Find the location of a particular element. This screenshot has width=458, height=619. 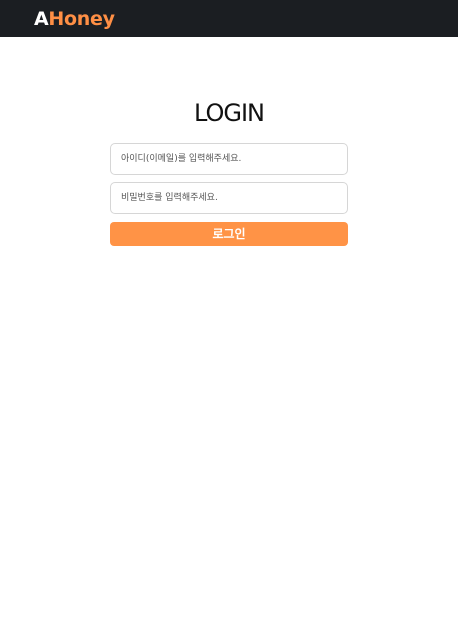

password-field is located at coordinates (229, 198).